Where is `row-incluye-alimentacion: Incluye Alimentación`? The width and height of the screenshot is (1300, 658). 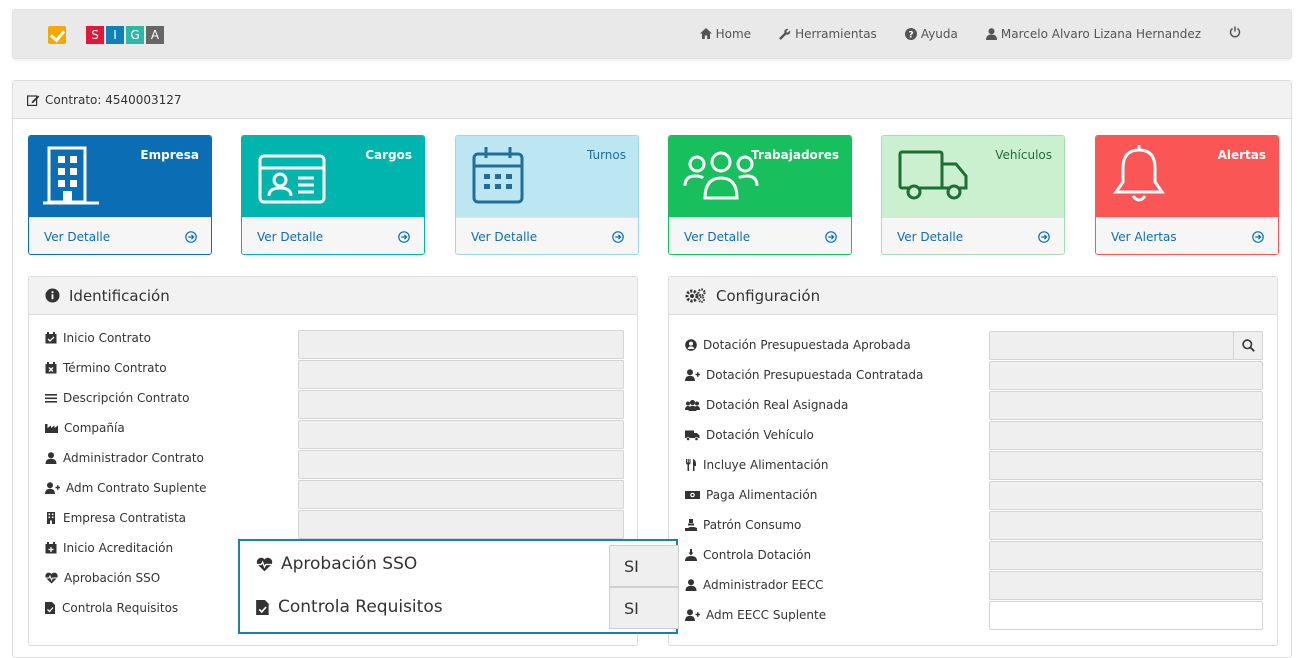 row-incluye-alimentacion: Incluye Alimentación is located at coordinates (756, 465).